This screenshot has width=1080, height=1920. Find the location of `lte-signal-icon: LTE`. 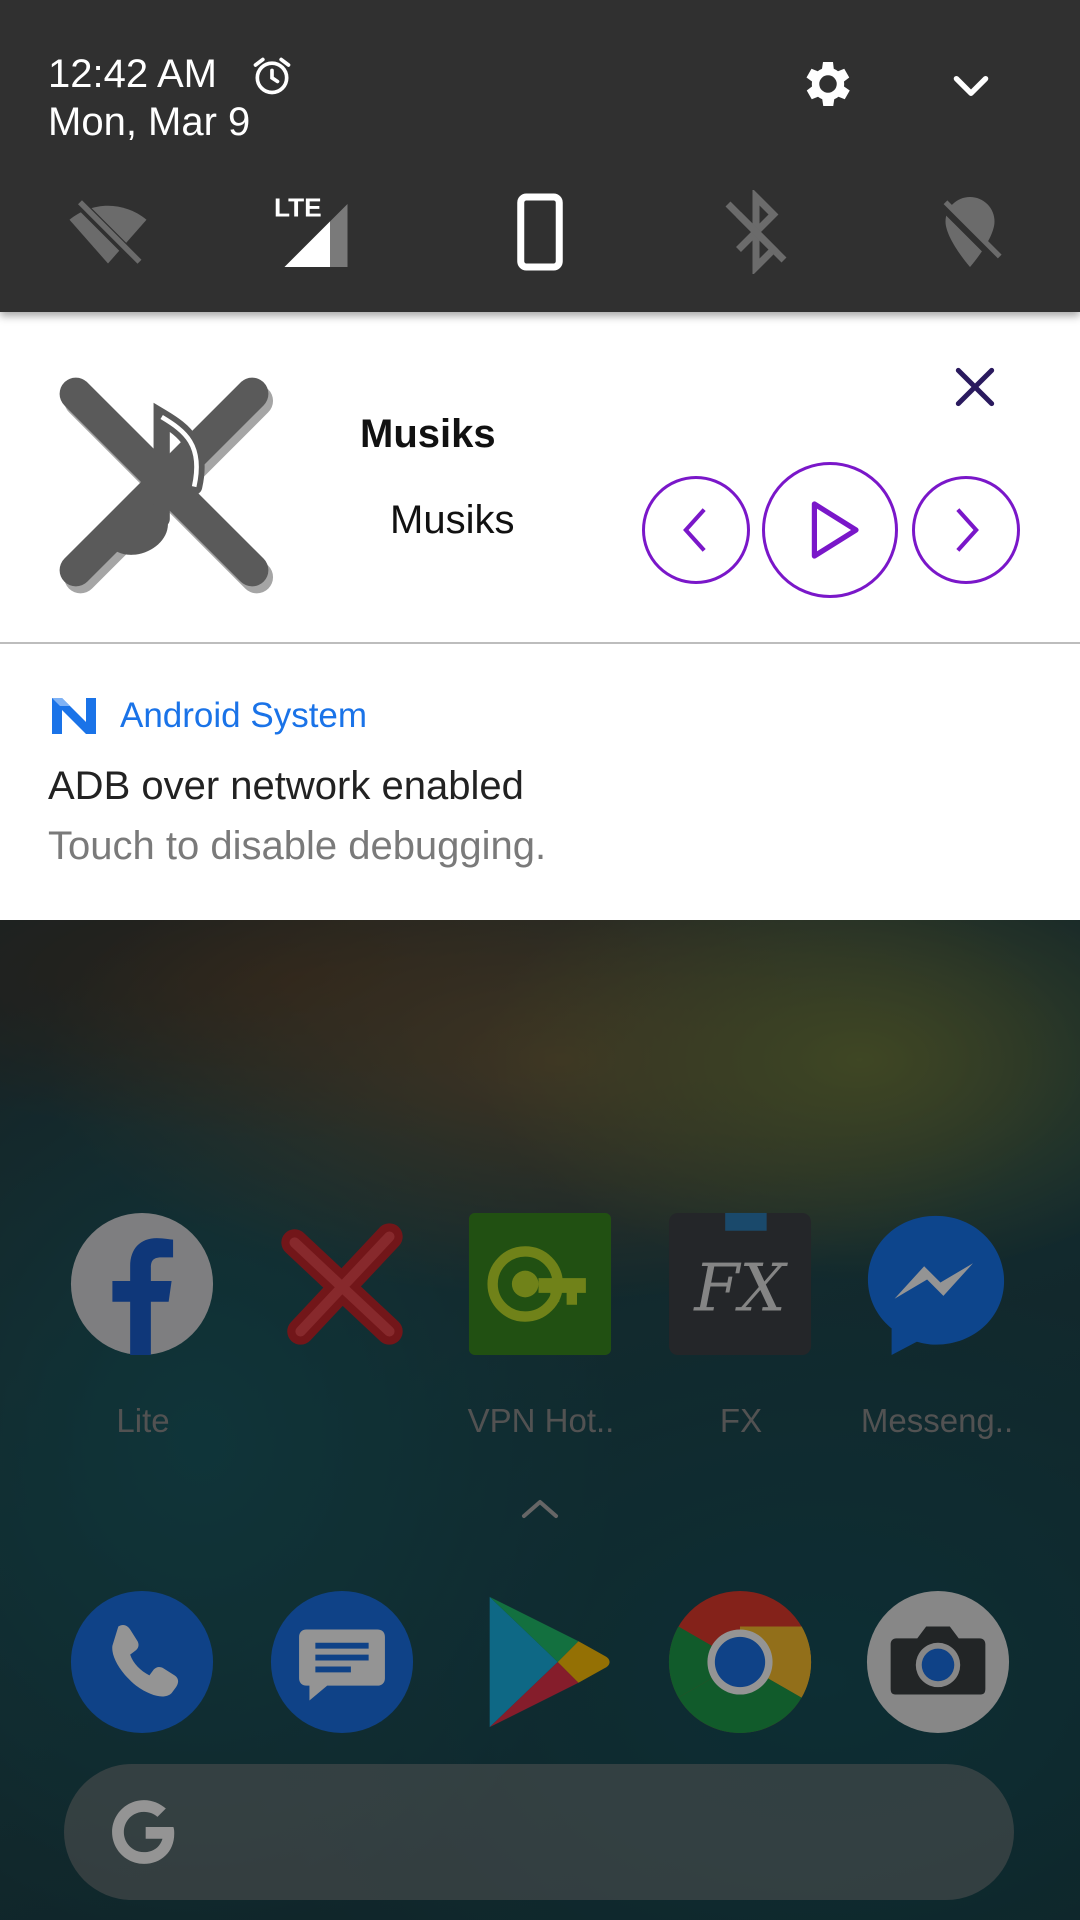

lte-signal-icon: LTE is located at coordinates (316, 232).